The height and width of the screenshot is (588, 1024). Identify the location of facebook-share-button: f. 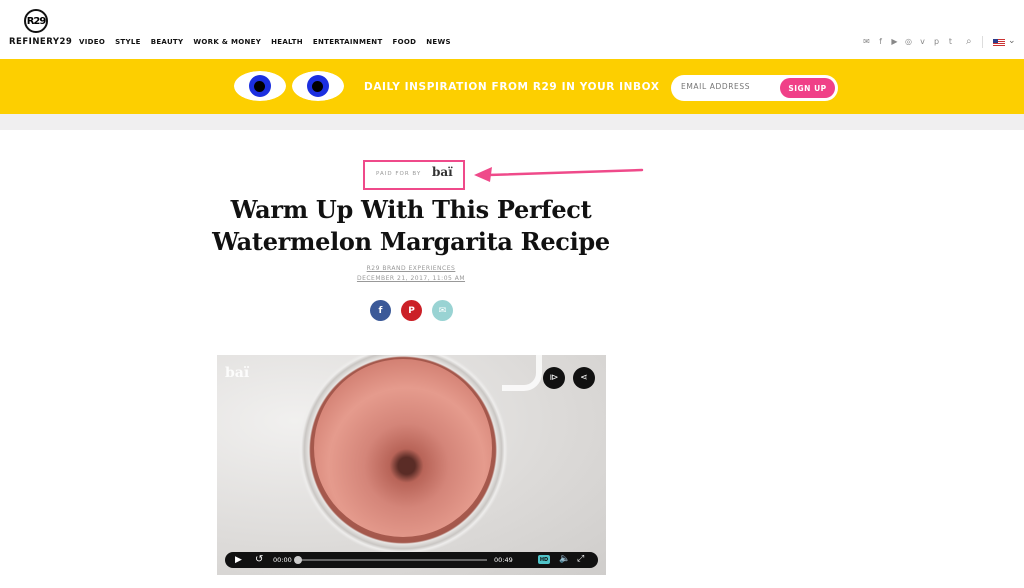
(380, 310).